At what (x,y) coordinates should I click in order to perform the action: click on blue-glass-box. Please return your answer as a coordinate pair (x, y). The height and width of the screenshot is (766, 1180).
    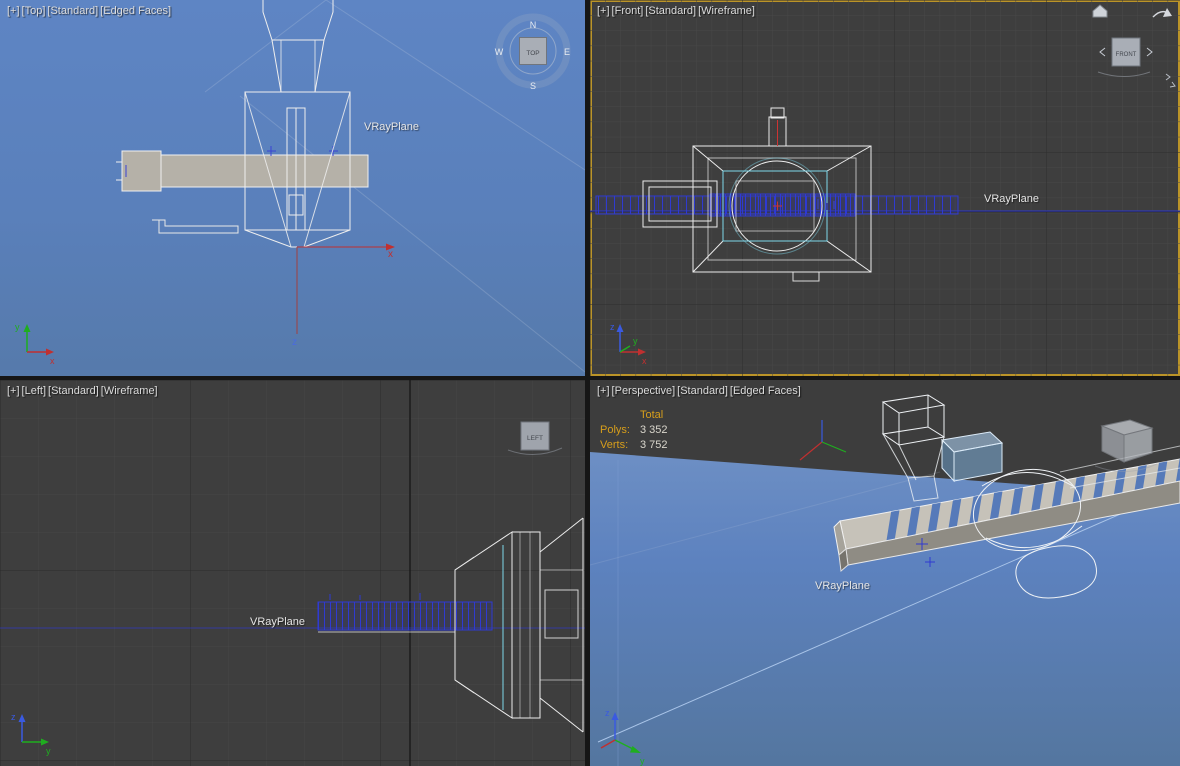
    Looking at the image, I should click on (972, 457).